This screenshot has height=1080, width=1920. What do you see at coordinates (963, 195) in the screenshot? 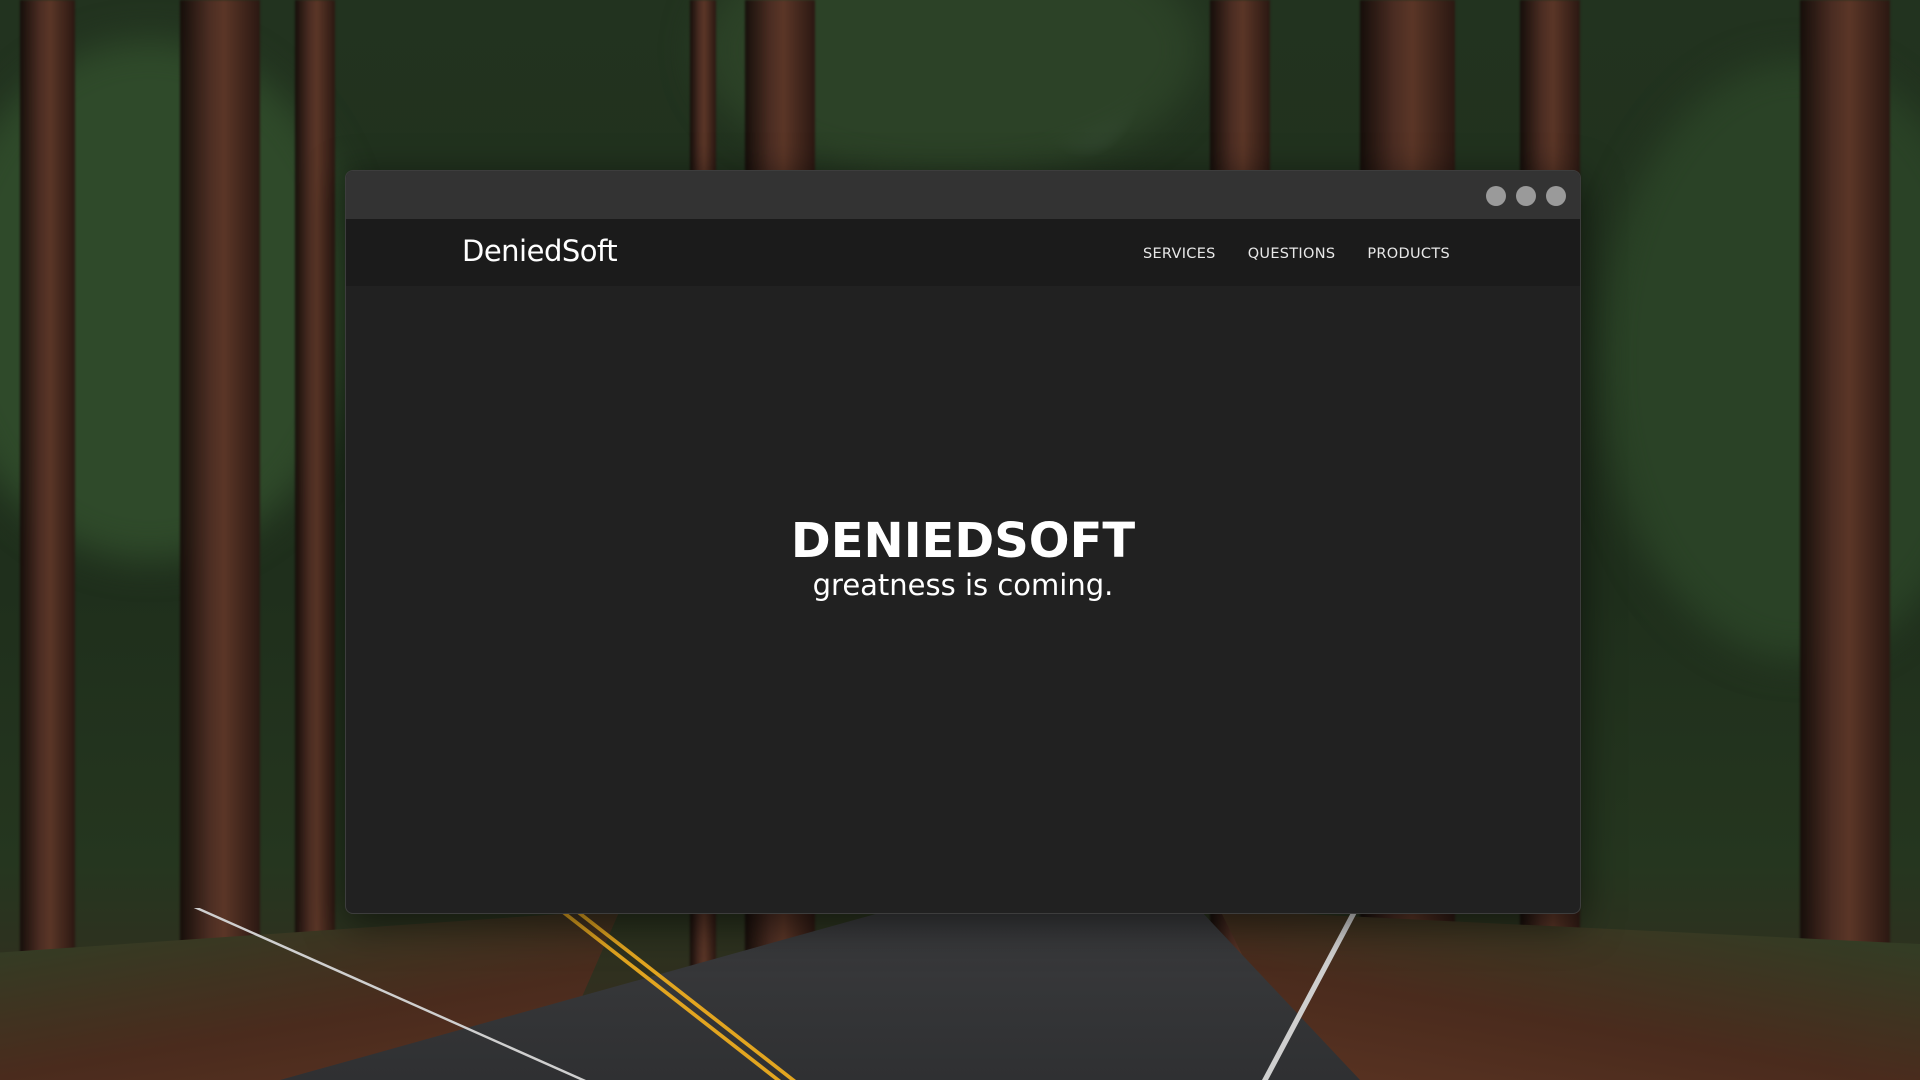
I see `window-titlebar` at bounding box center [963, 195].